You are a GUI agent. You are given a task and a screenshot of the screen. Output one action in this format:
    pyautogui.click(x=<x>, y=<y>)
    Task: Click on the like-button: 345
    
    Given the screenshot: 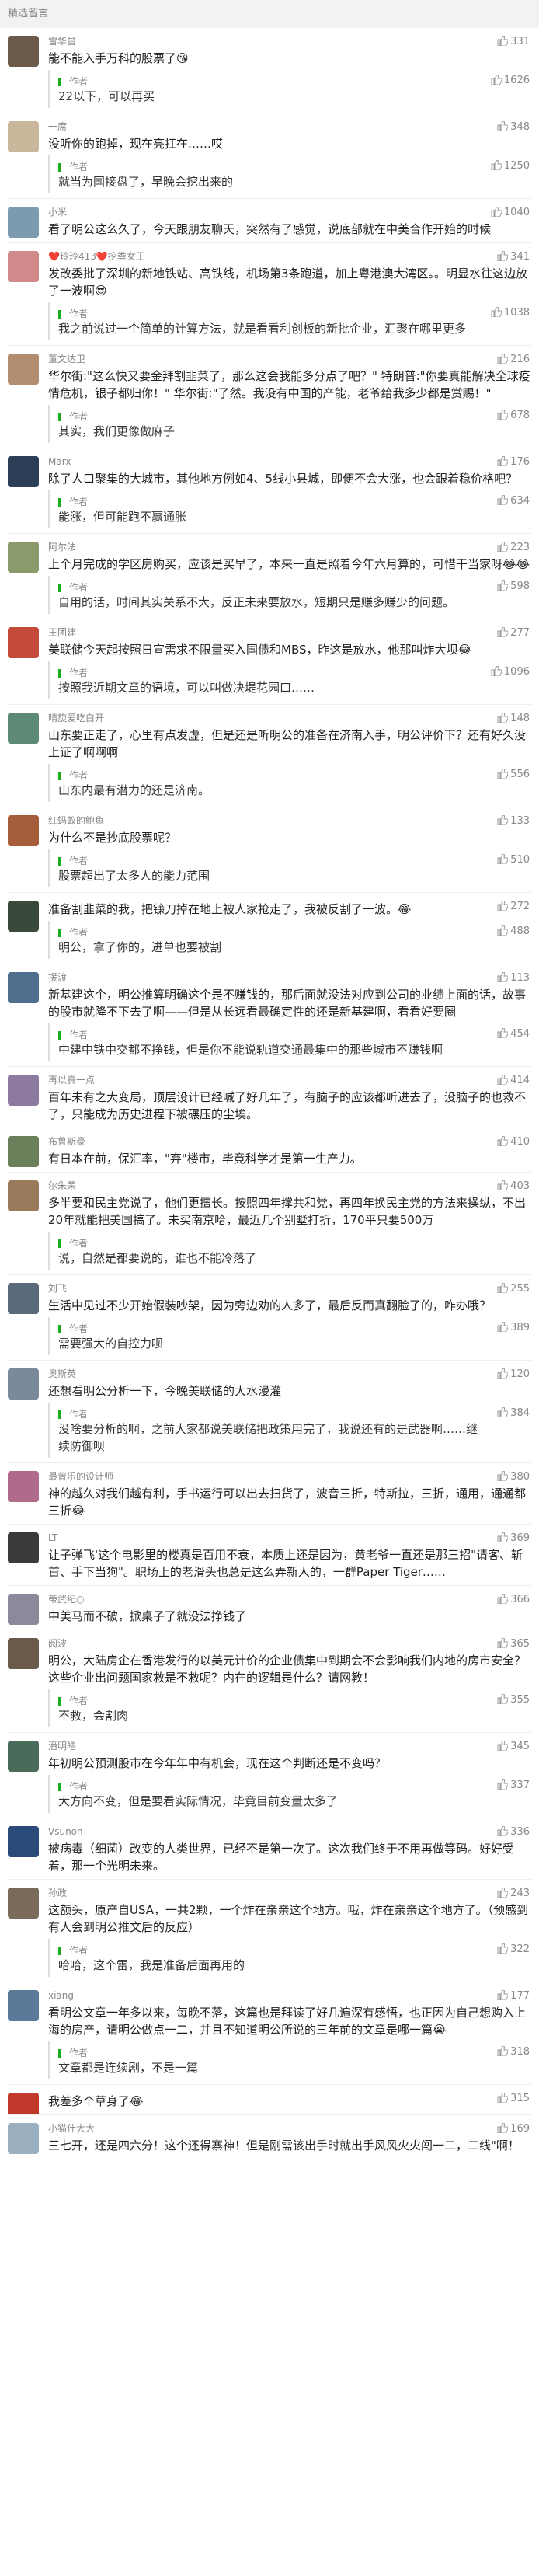 What is the action you would take?
    pyautogui.click(x=513, y=1747)
    